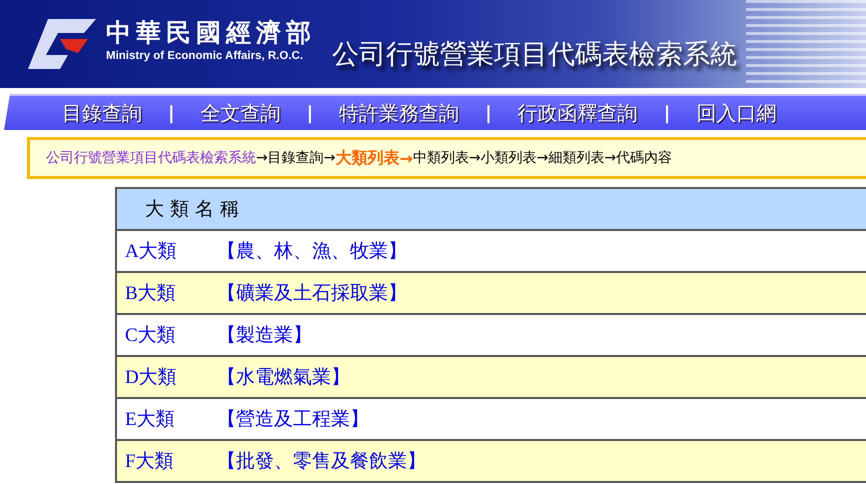 The image size is (866, 484). What do you see at coordinates (296, 158) in the screenshot?
I see `breadcrumb-item: 目錄查詢` at bounding box center [296, 158].